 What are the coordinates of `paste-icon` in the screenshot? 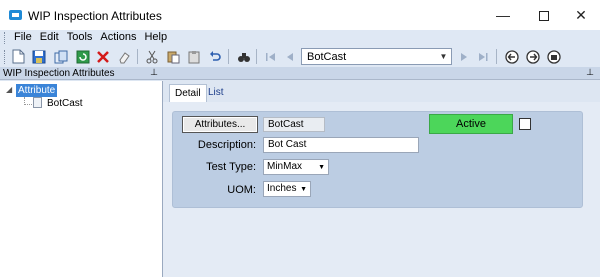 It's located at (172, 56).